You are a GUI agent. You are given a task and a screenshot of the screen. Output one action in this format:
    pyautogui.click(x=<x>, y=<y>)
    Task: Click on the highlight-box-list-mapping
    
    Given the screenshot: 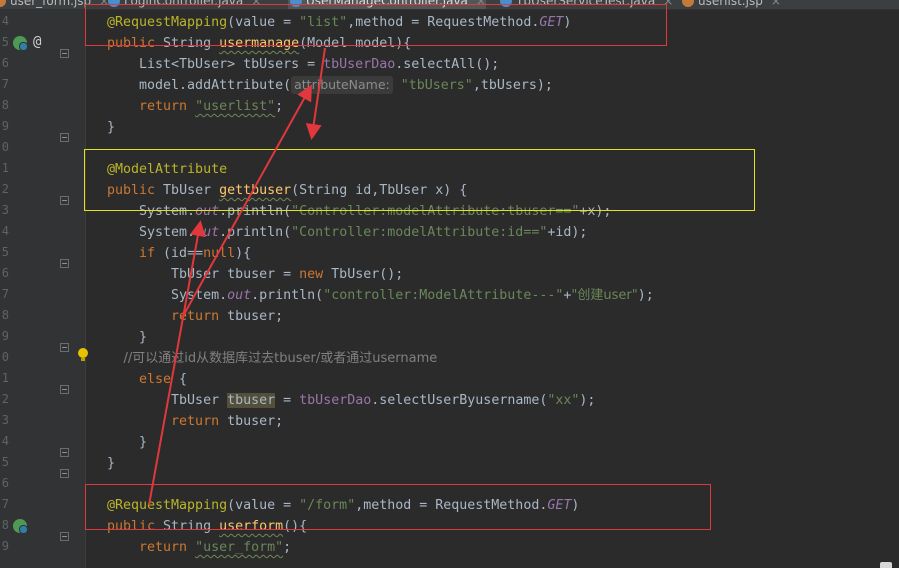 What is the action you would take?
    pyautogui.click(x=376, y=25)
    